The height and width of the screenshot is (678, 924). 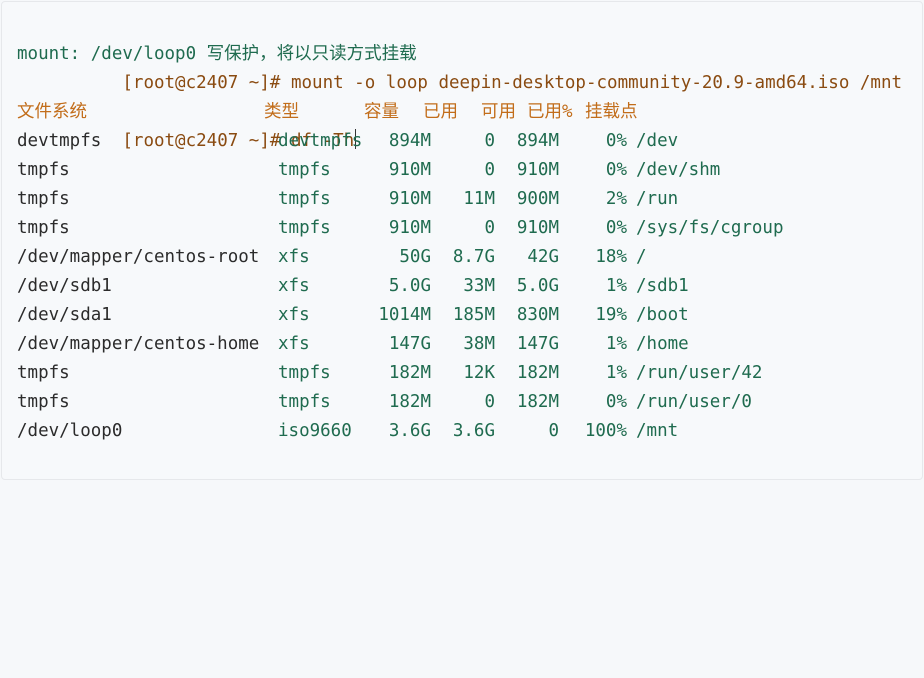 What do you see at coordinates (440, 112) in the screenshot?
I see `header-used: 已用` at bounding box center [440, 112].